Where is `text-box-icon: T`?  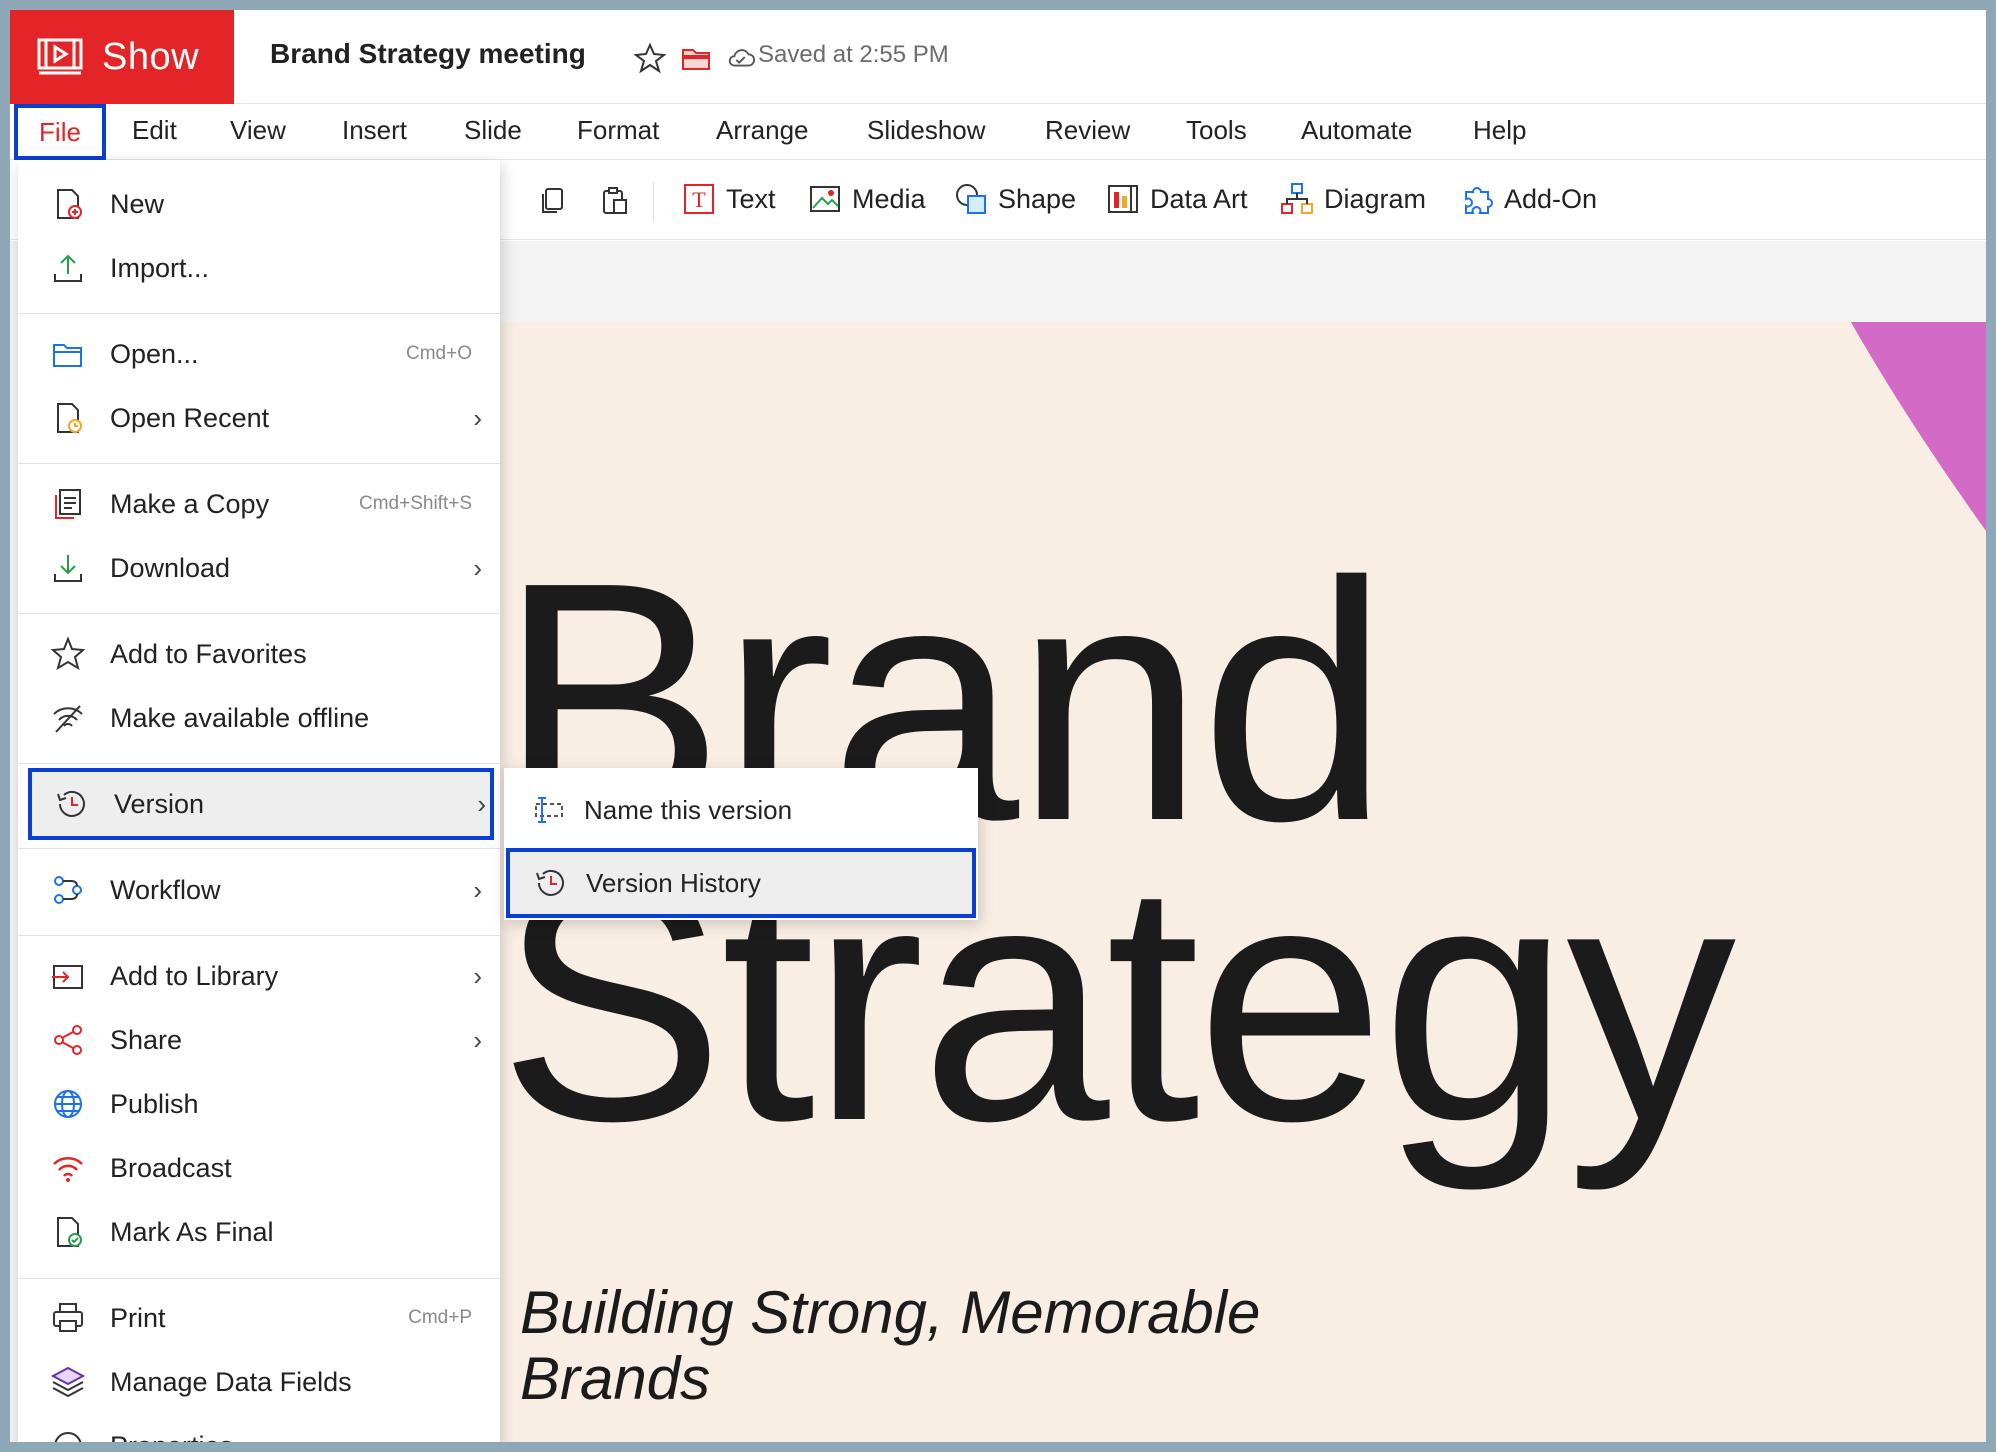
text-box-icon: T is located at coordinates (699, 199).